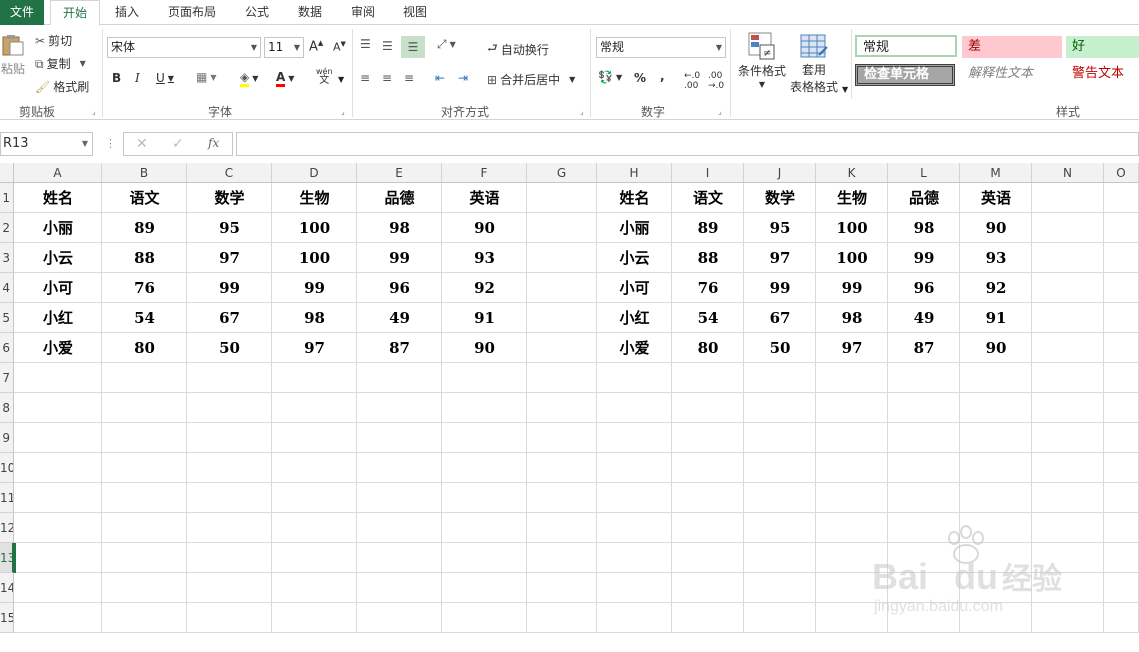  What do you see at coordinates (924, 173) in the screenshot?
I see `column-header: L` at bounding box center [924, 173].